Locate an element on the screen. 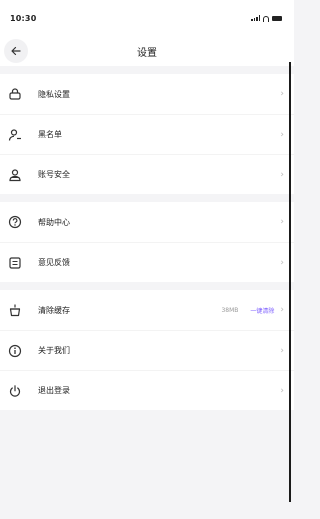  feedback-icon is located at coordinates (15, 263).